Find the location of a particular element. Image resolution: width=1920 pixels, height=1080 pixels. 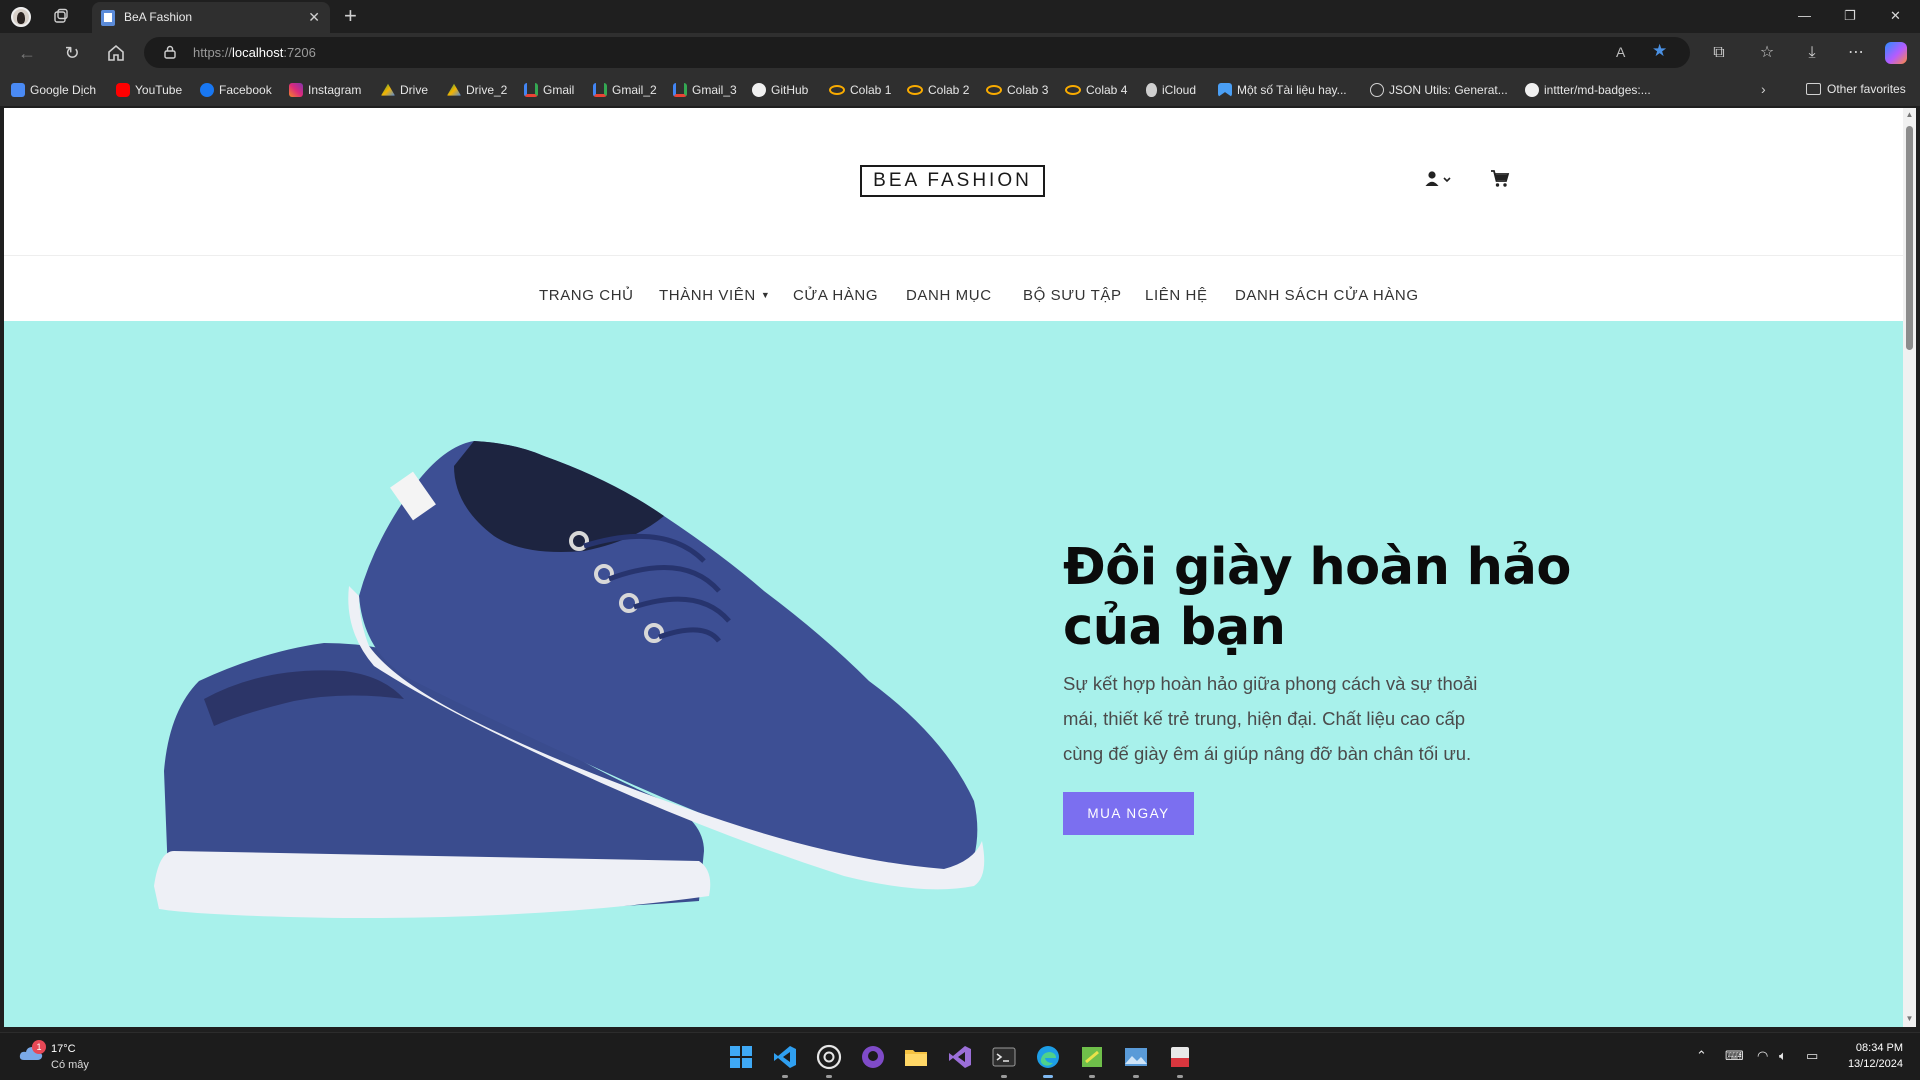

google-translate-icon is located at coordinates (18, 90).